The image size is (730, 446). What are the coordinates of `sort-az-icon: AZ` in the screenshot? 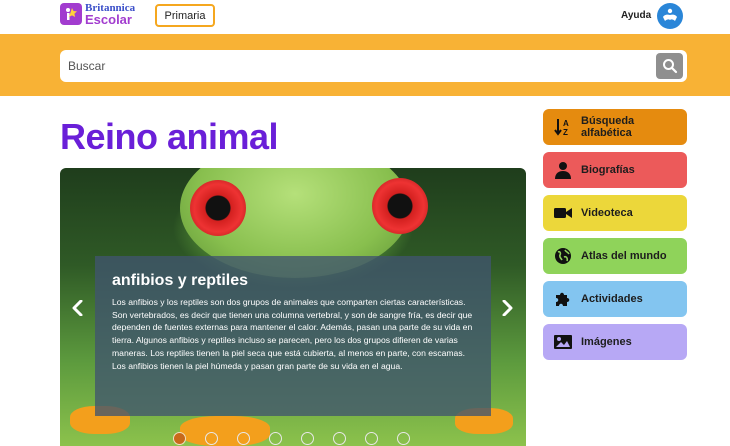 It's located at (563, 127).